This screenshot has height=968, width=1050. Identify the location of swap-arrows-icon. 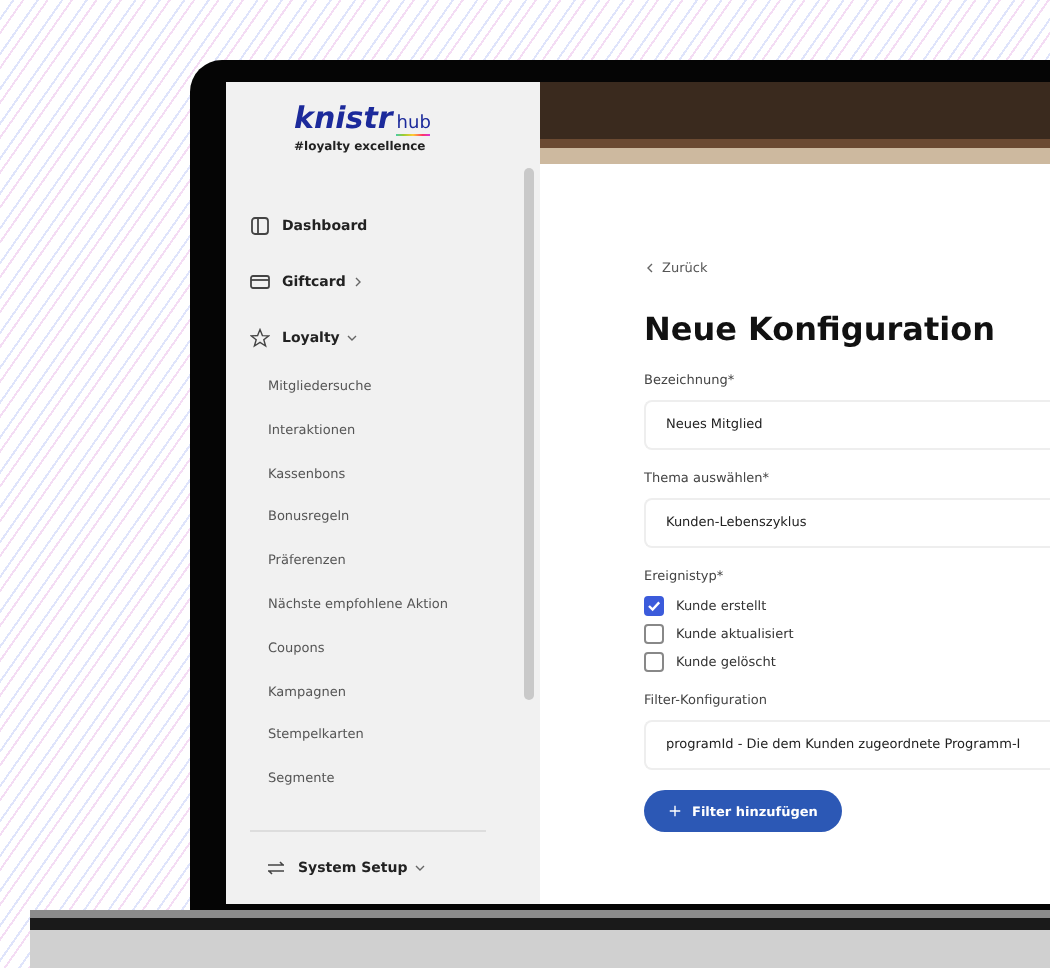
(276, 867).